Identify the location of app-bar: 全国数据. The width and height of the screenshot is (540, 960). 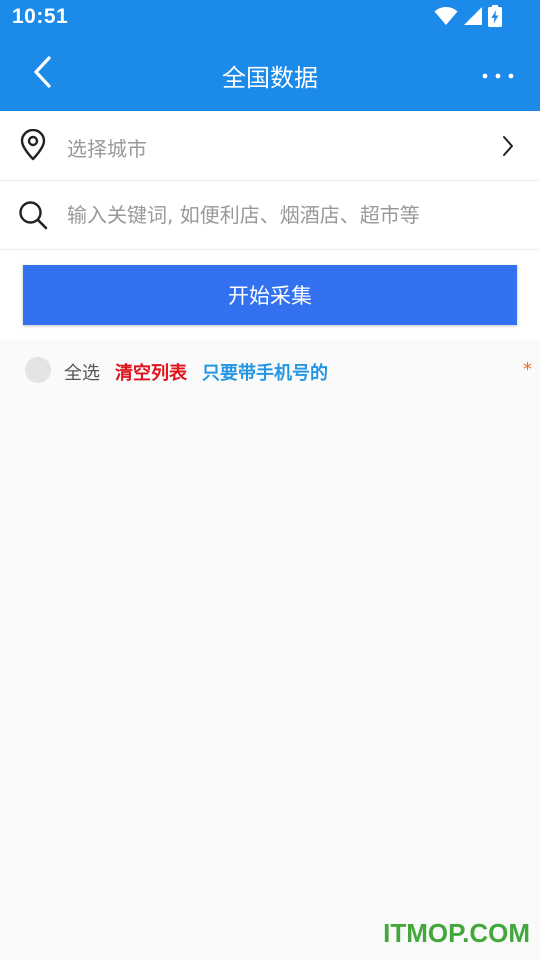
(270, 74).